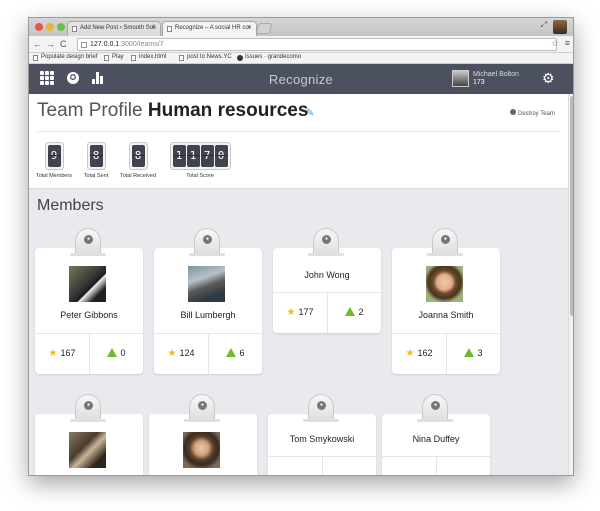 Image resolution: width=600 pixels, height=511 pixels. Describe the element at coordinates (300, 313) in the screenshot. I see `stars-count: ★ 177` at that location.